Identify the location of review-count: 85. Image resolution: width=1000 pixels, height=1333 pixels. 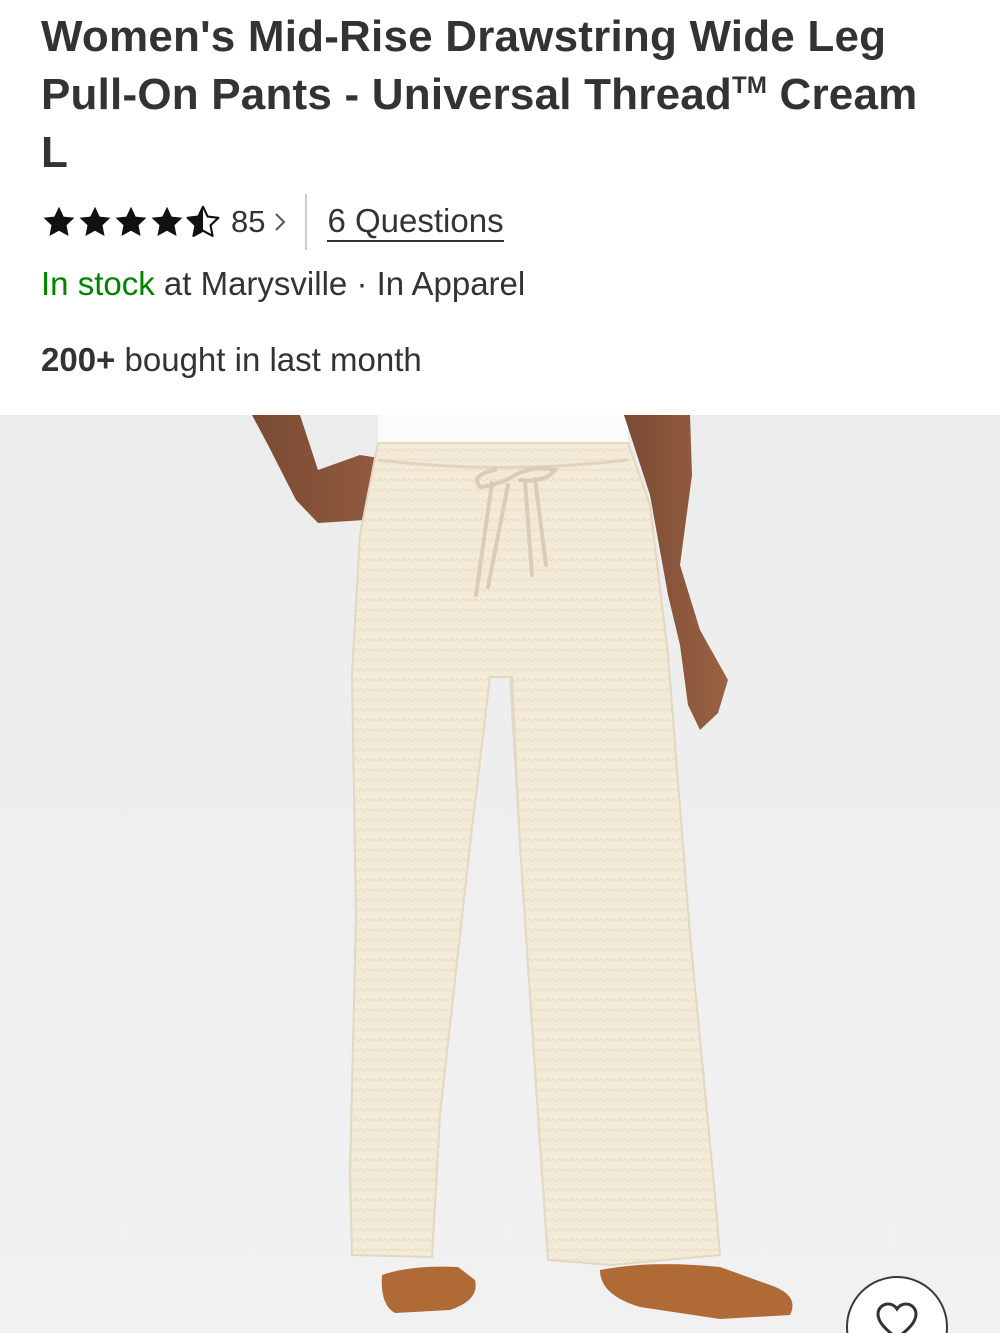
(248, 221).